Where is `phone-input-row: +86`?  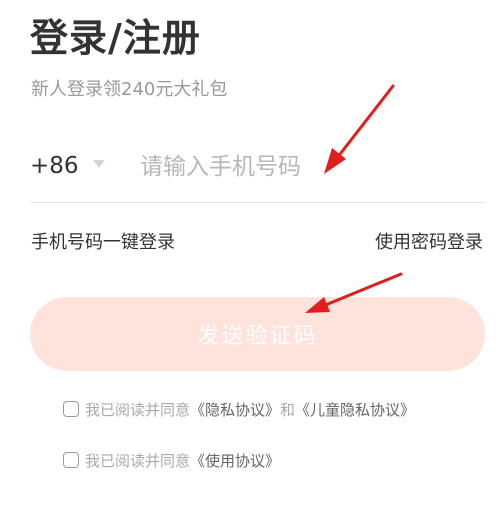
phone-input-row: +86 is located at coordinates (250, 166).